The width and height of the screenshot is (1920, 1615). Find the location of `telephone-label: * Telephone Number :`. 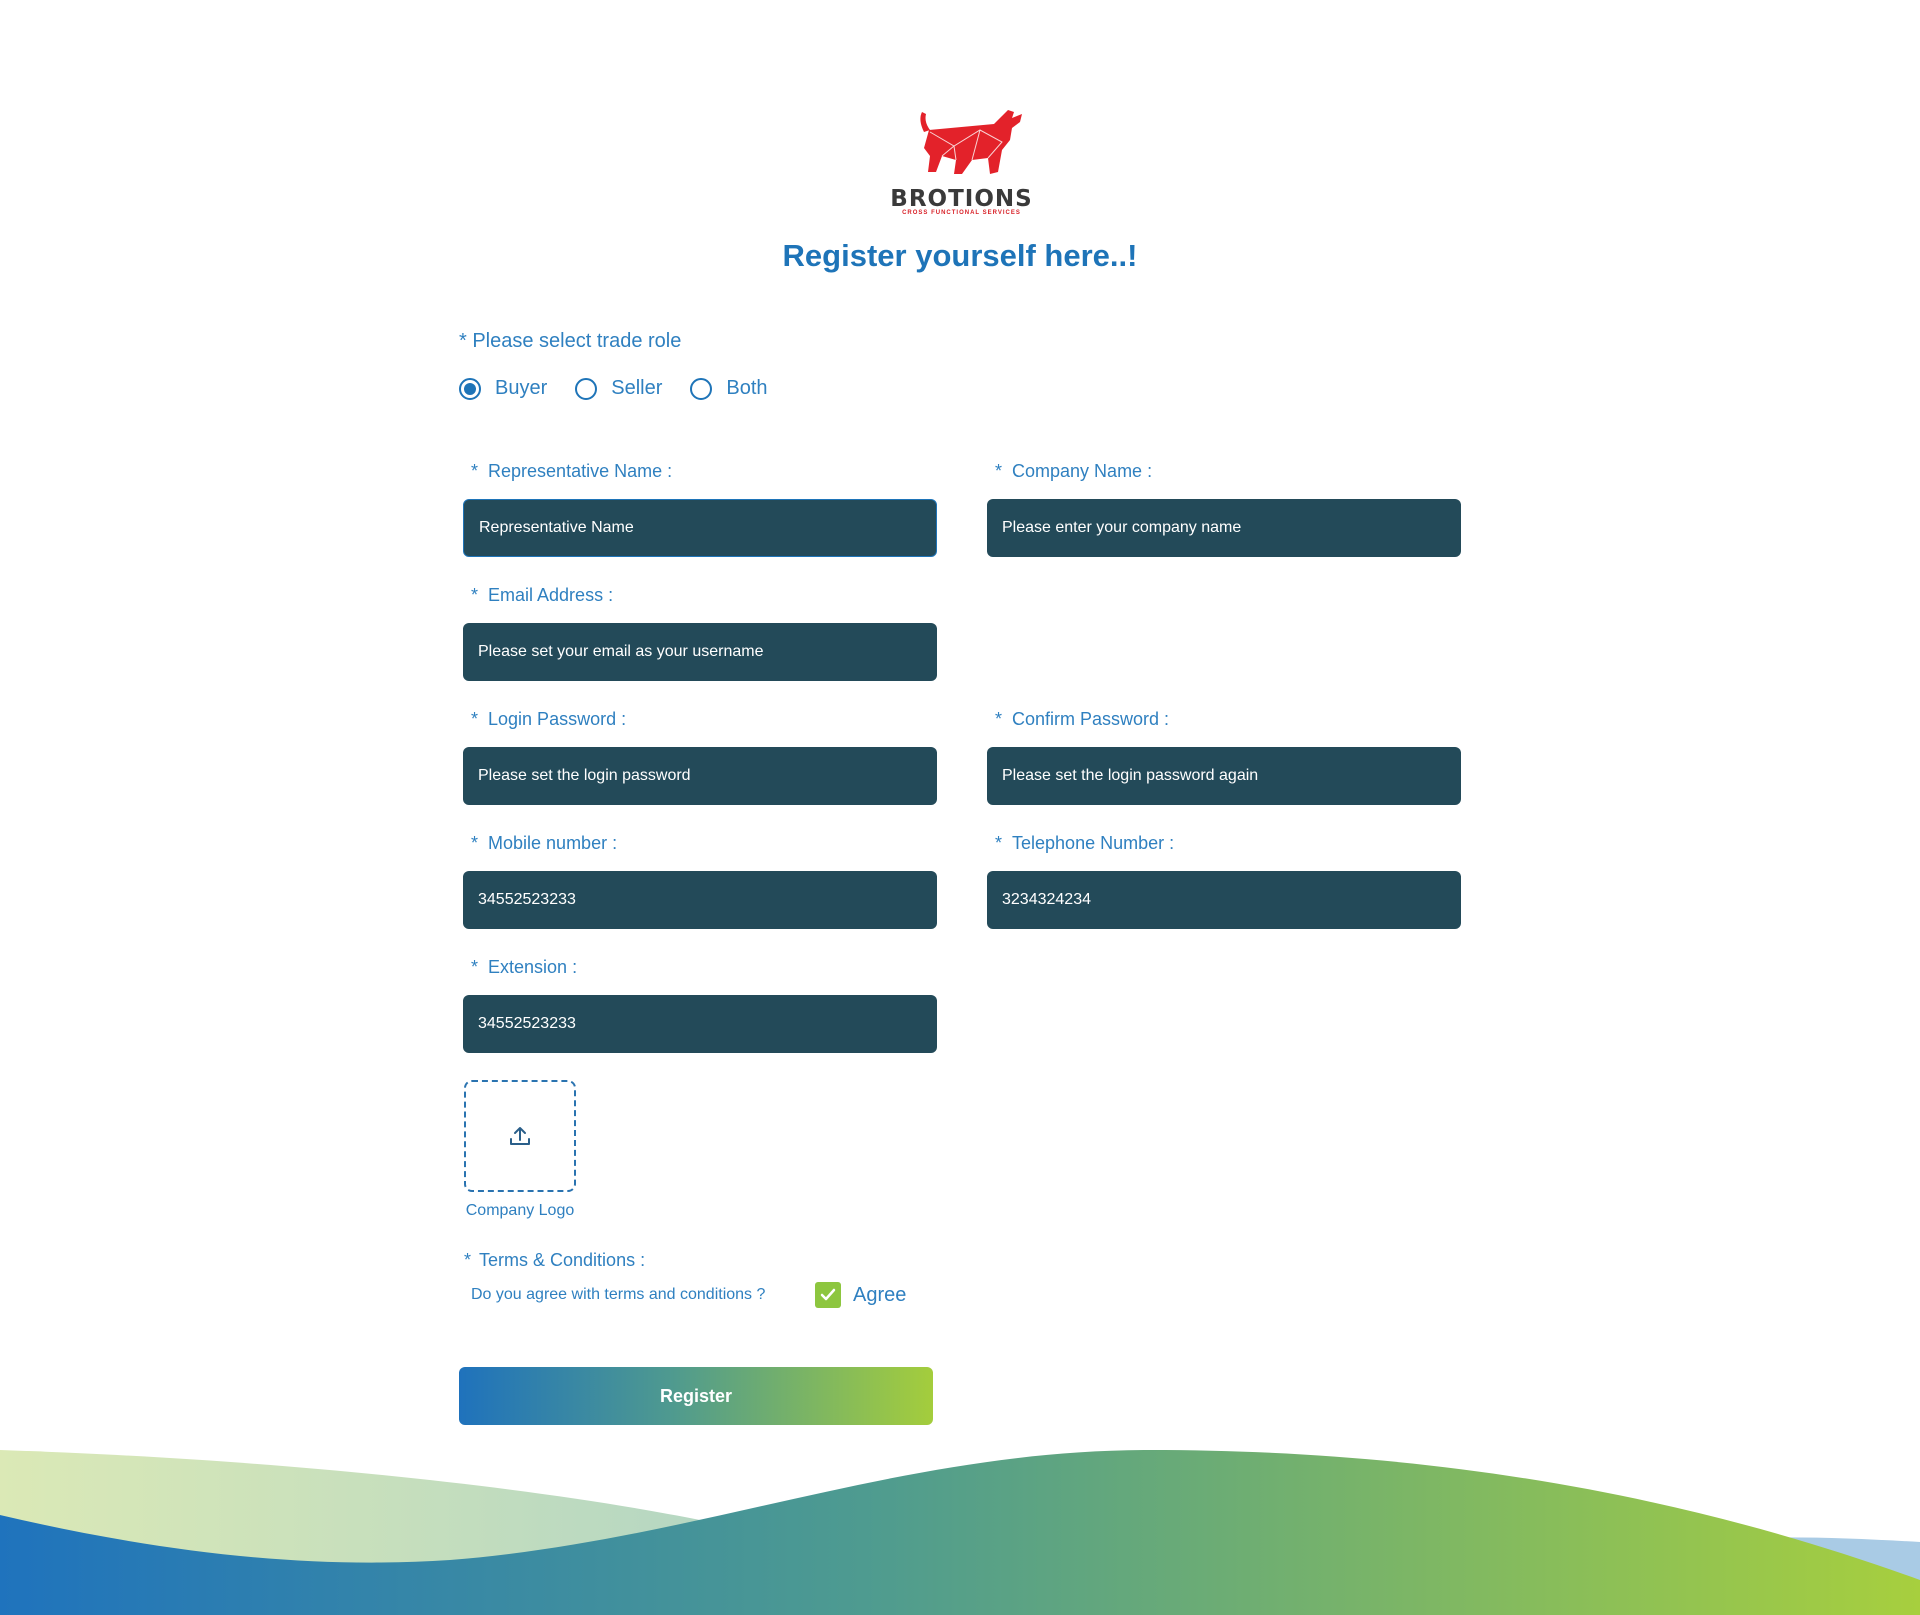

telephone-label: * Telephone Number : is located at coordinates (1085, 843).